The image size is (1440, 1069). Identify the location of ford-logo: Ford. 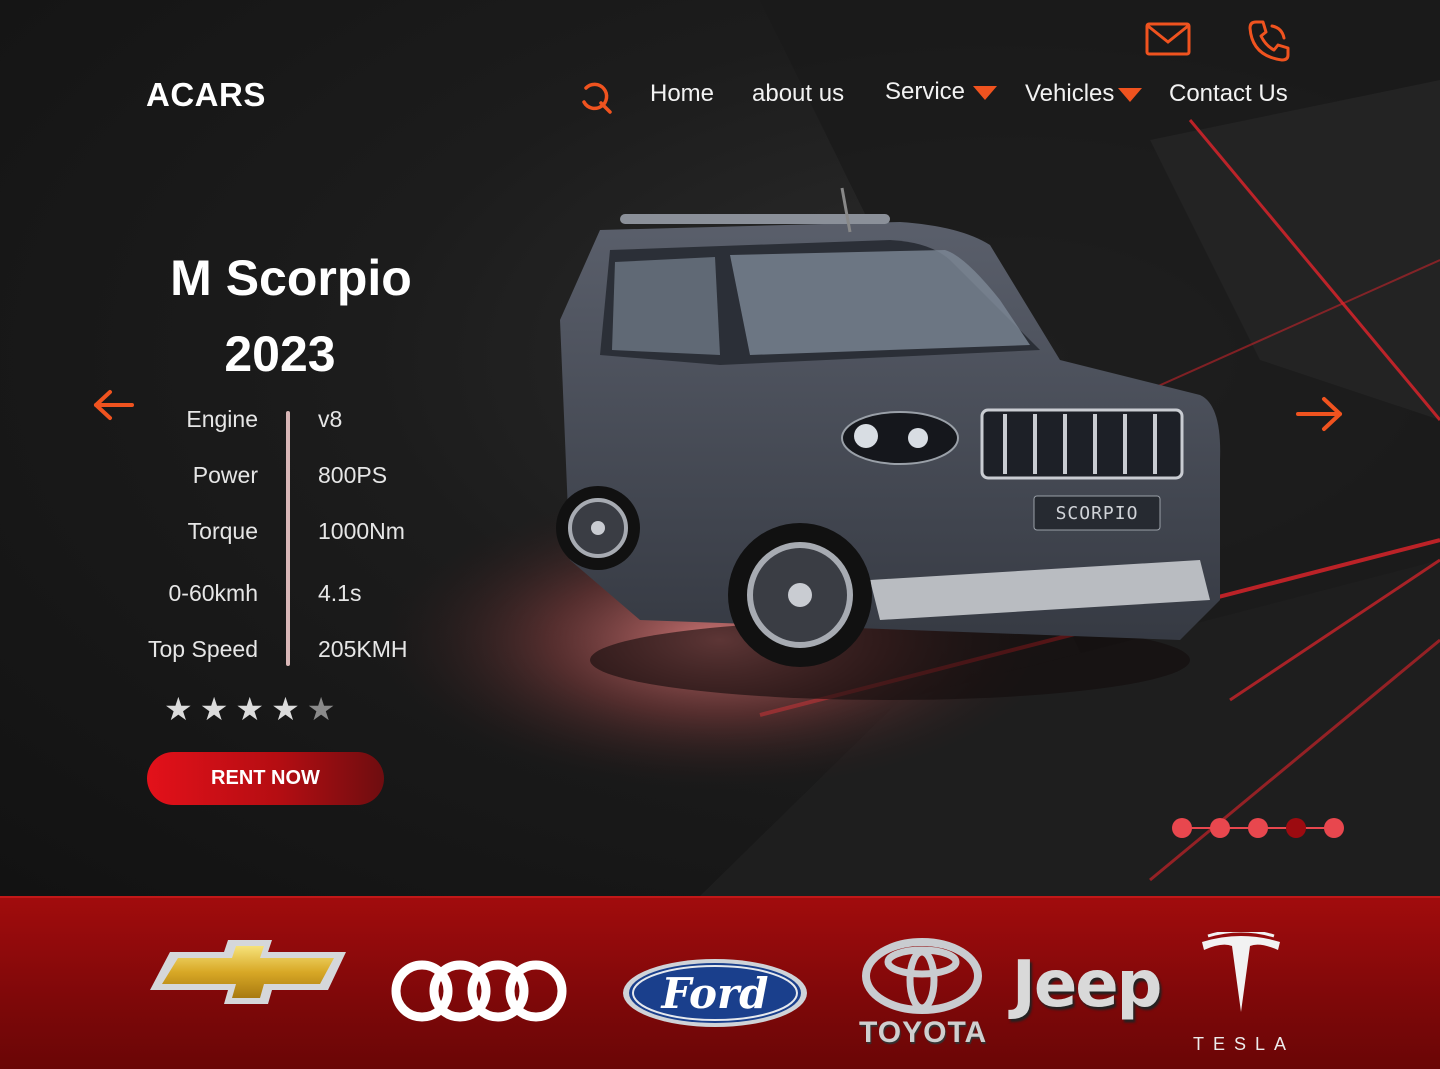
(715, 993).